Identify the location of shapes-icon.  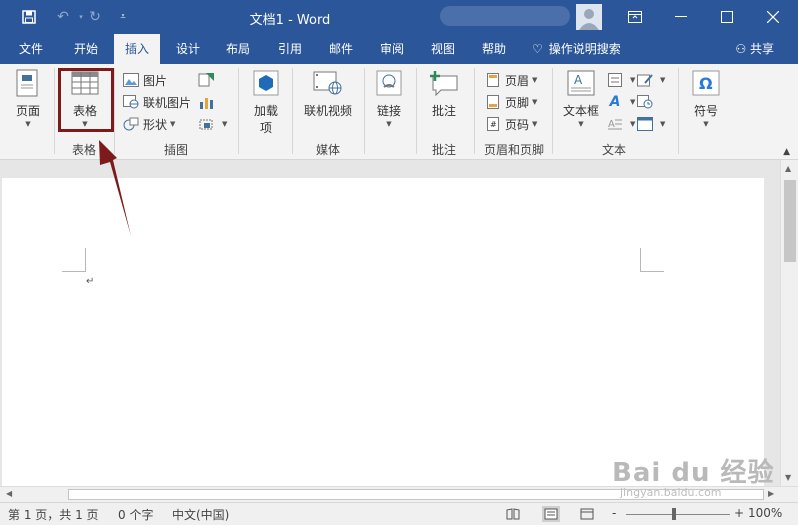
(131, 124).